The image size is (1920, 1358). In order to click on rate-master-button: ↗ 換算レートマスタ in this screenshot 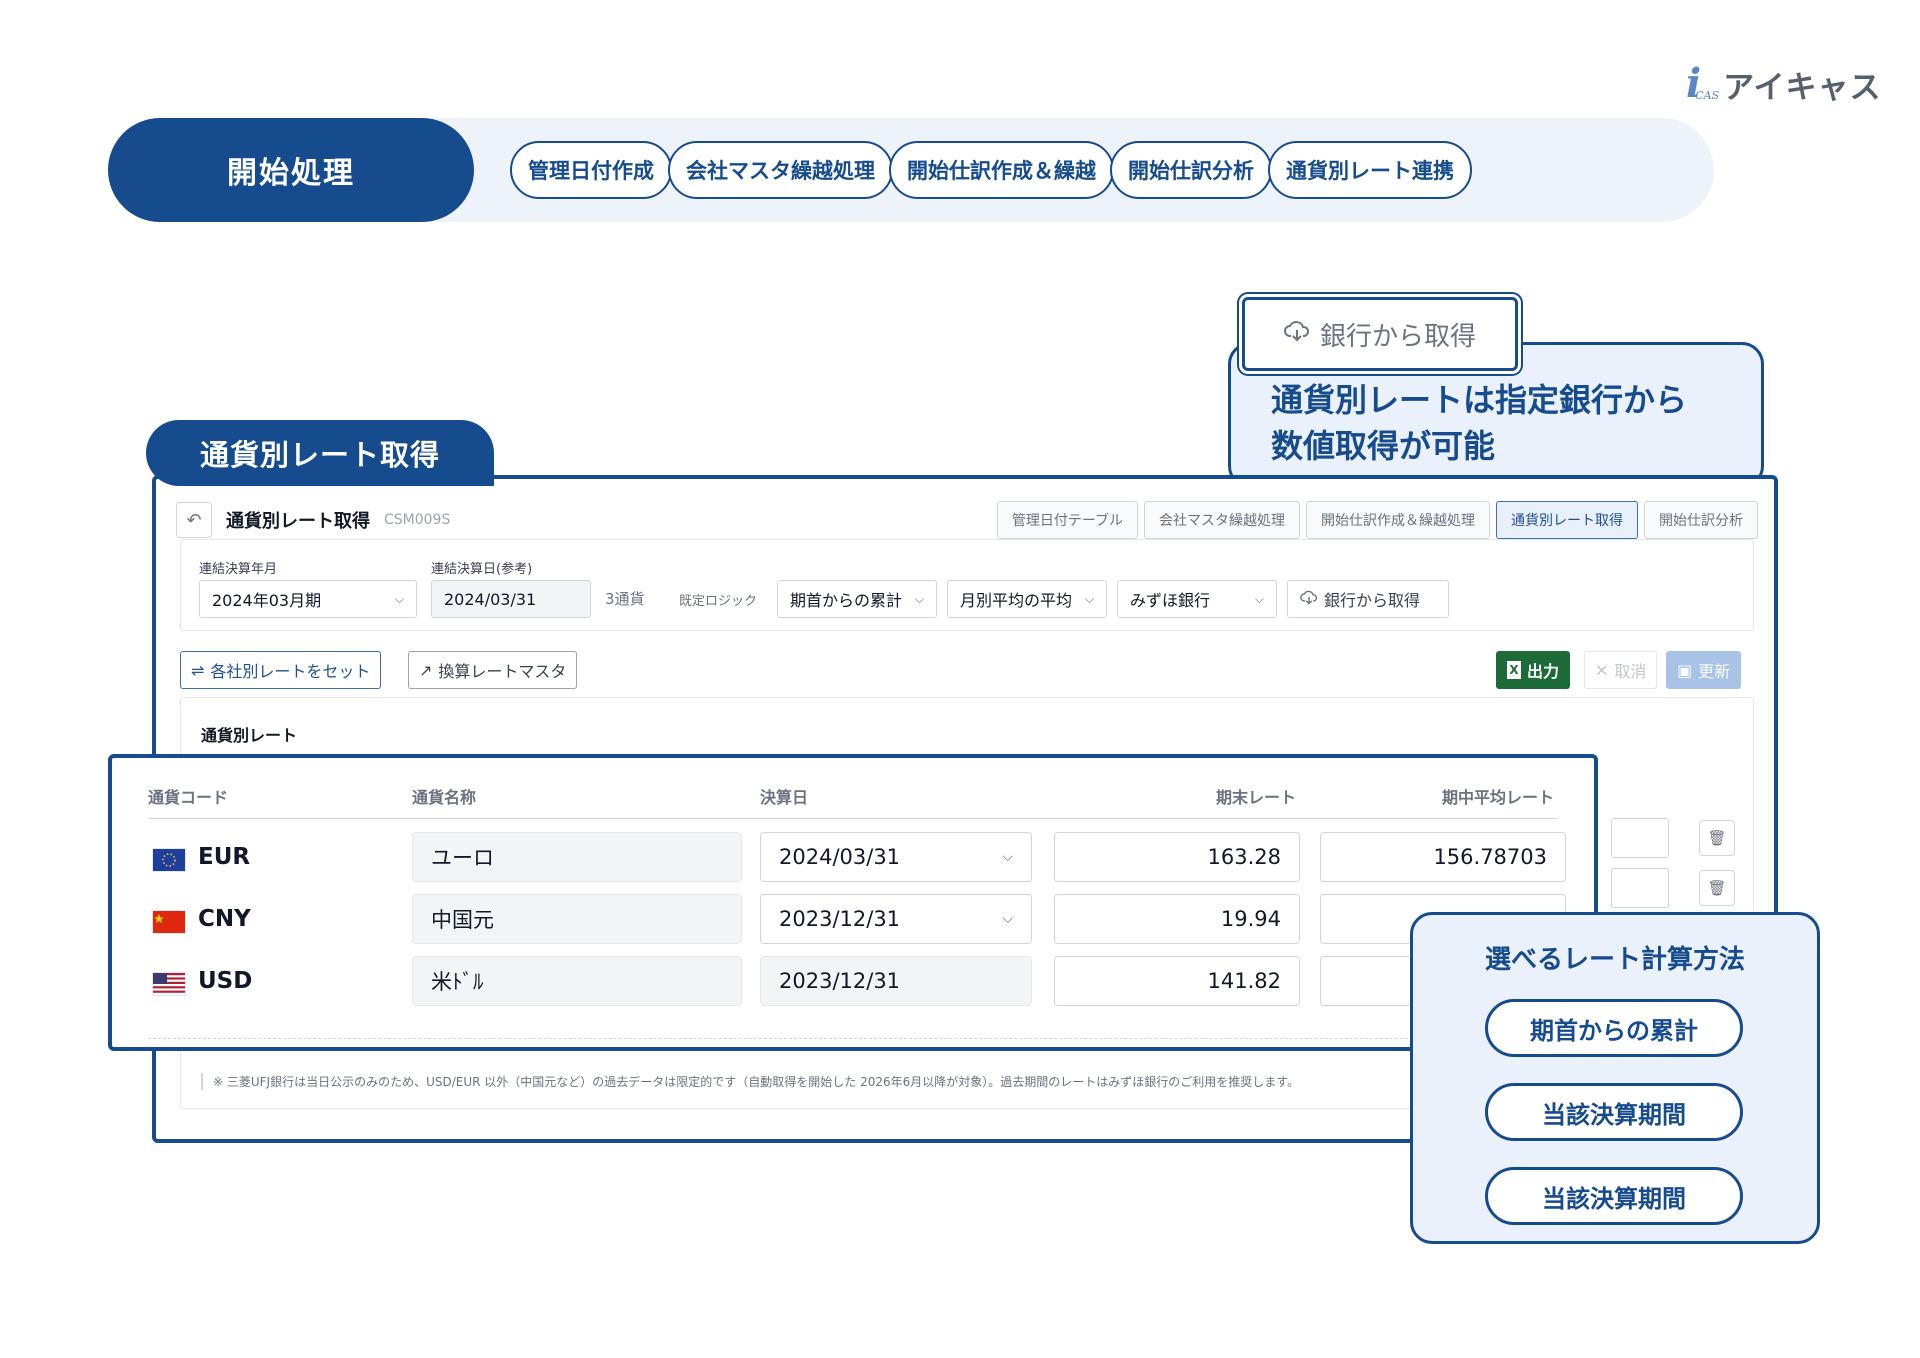, I will do `click(493, 670)`.